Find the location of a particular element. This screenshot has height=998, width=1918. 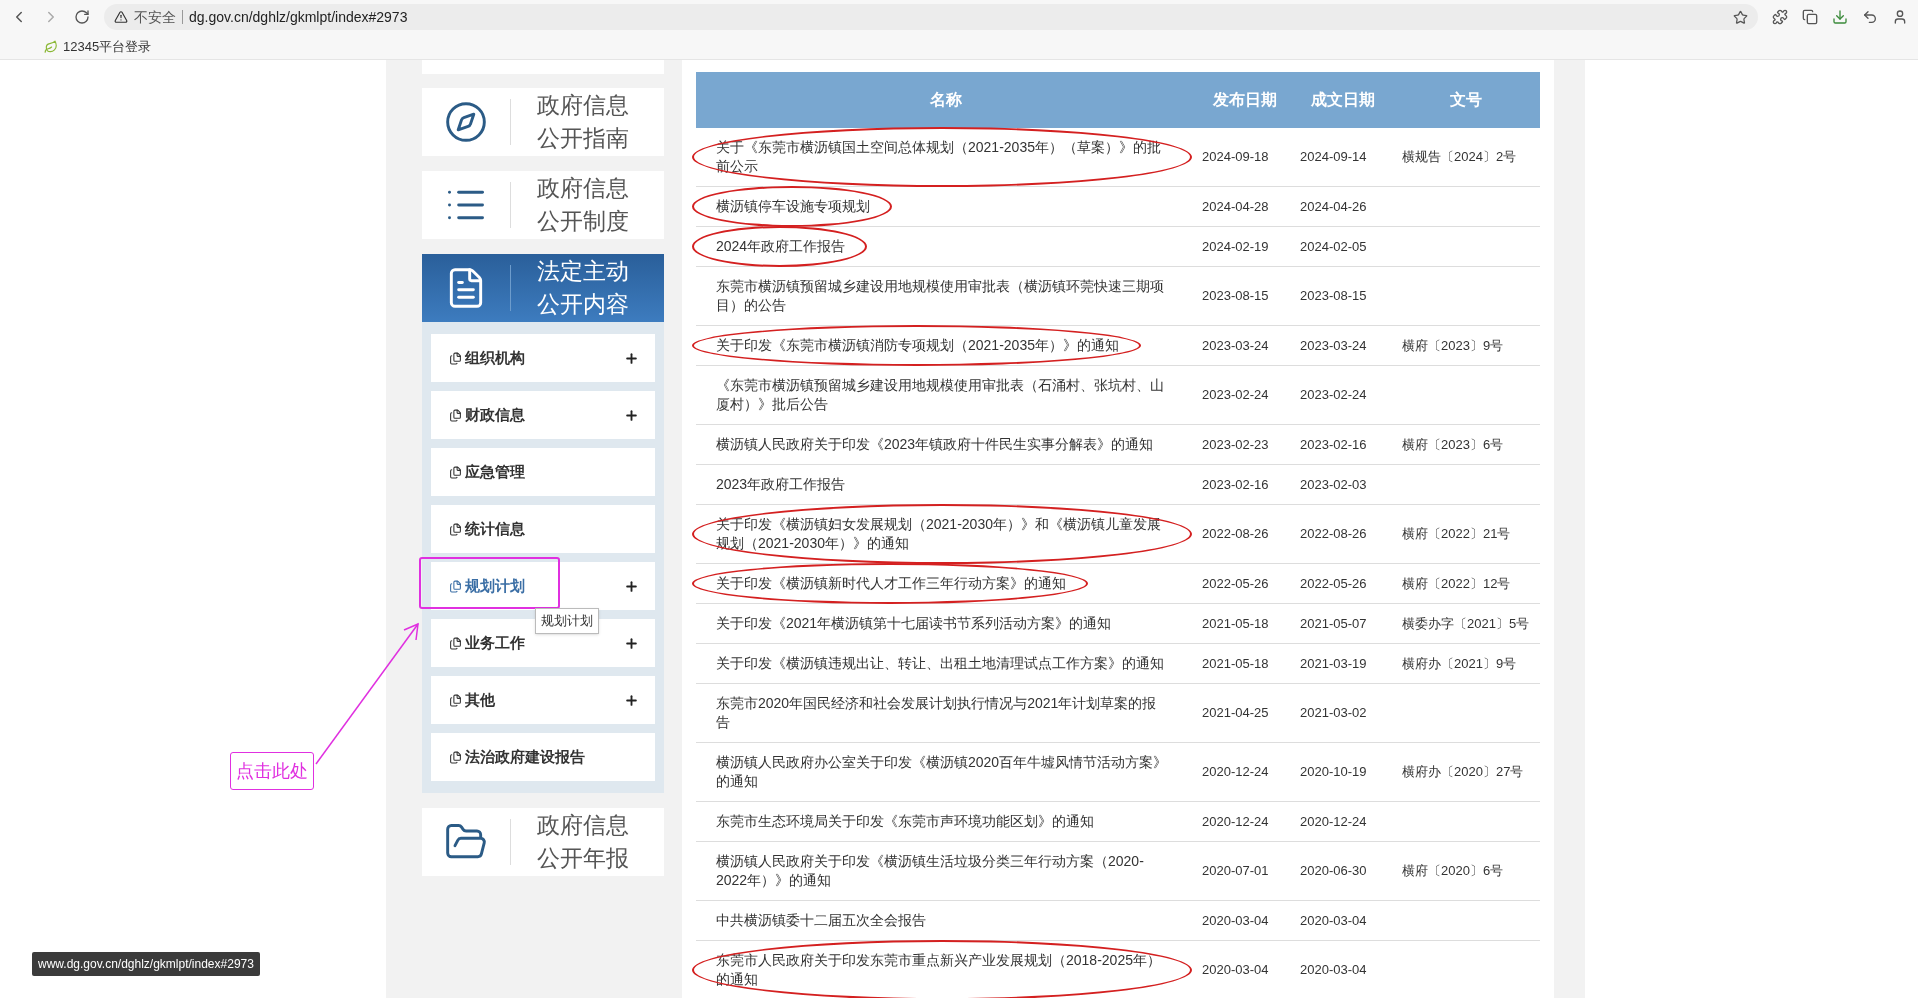

submenu-item: 法治政府建设报告 is located at coordinates (543, 757).